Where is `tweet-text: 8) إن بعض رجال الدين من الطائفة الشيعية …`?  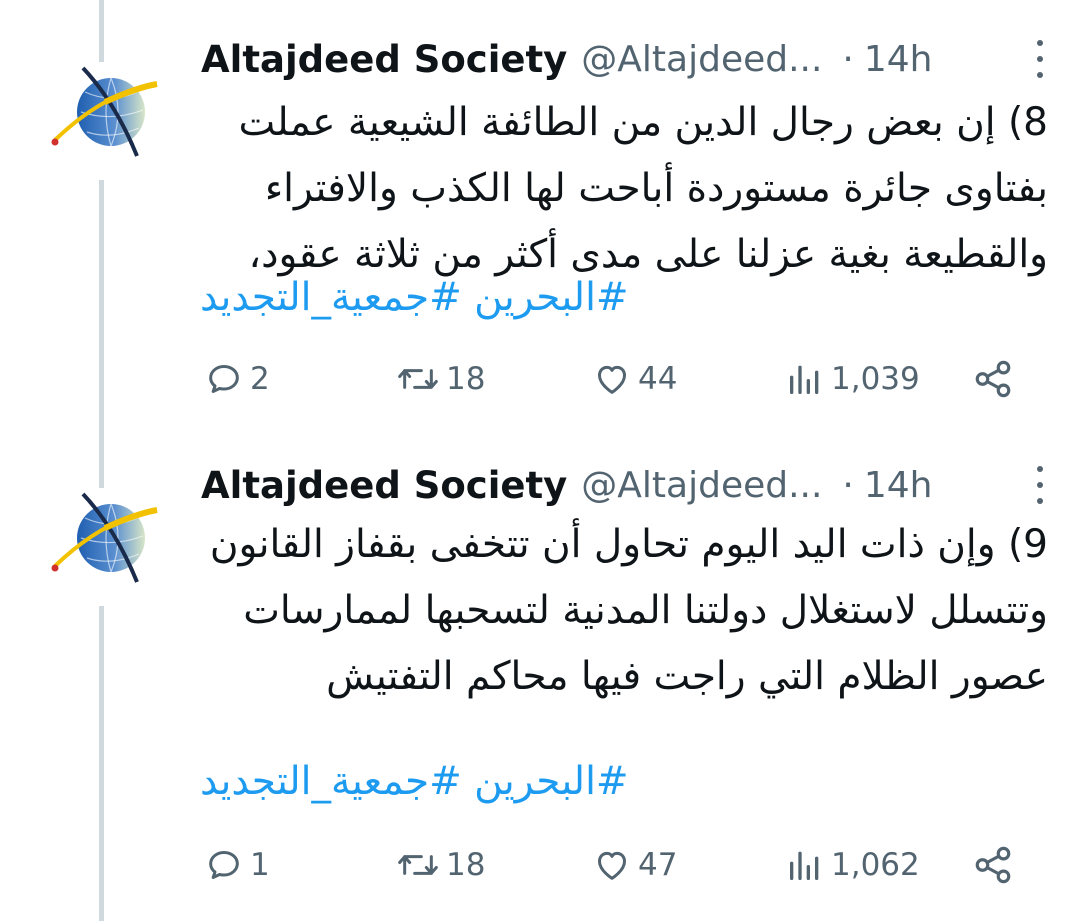 tweet-text: 8) إن بعض رجال الدين من الطائفة الشيعية … is located at coordinates (643, 188).